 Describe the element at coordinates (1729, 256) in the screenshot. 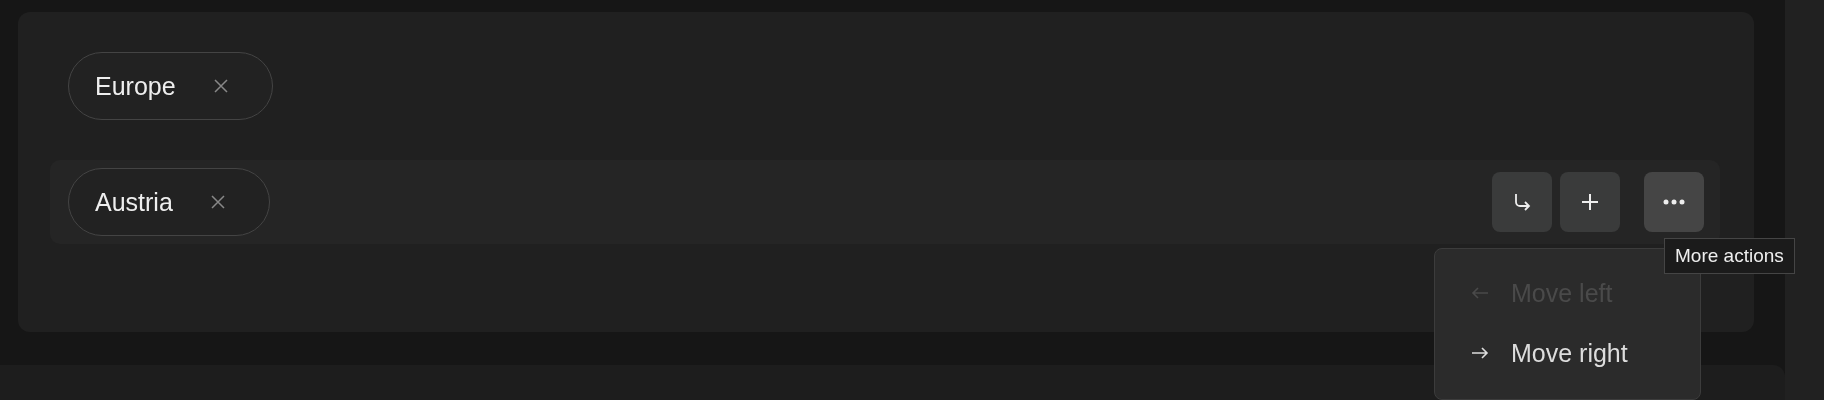

I see `tooltip: More actions` at that location.